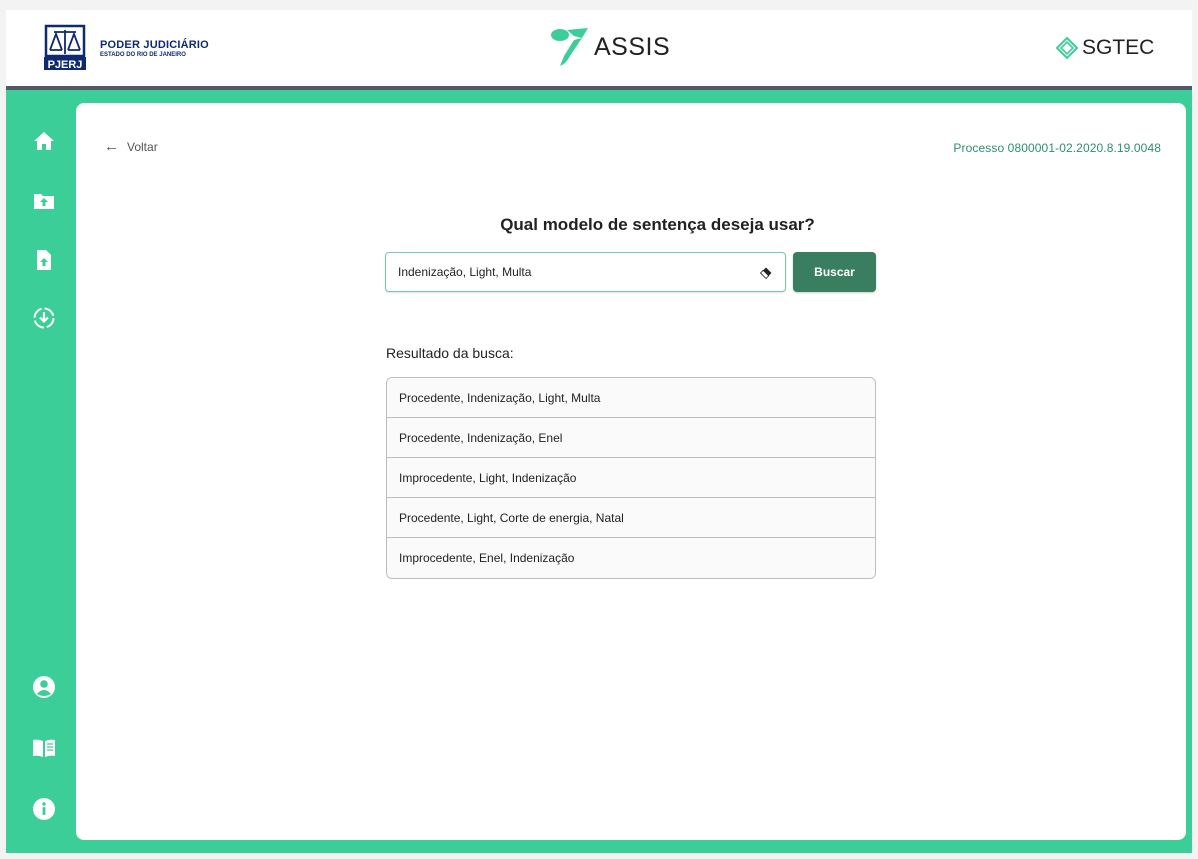  Describe the element at coordinates (1057, 148) in the screenshot. I see `process-number: Processo 0800001-02.2020.8.19.0048` at that location.